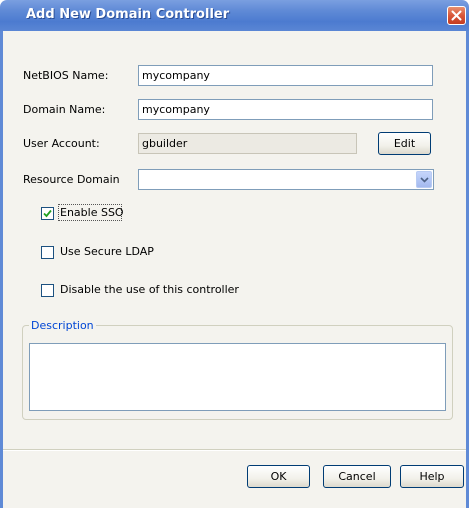  I want to click on enable-sso-checkbox, so click(47, 213).